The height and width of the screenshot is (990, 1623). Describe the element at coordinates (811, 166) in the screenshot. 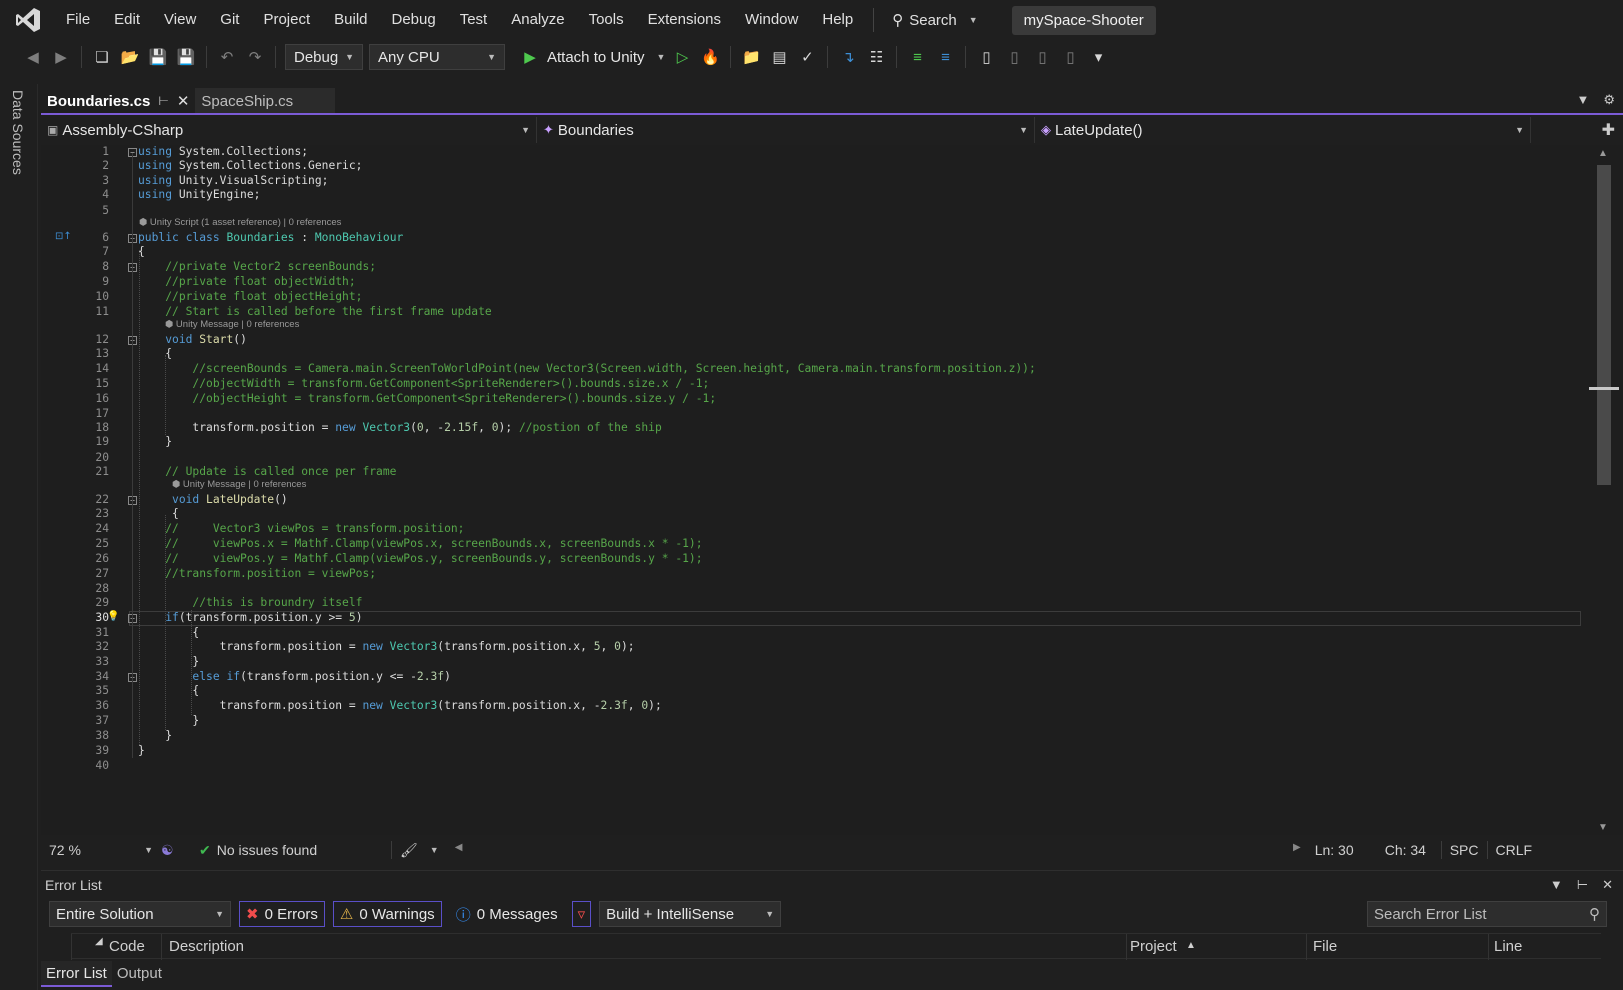

I see `code-line: 2 using System.Collections.Generic;` at that location.